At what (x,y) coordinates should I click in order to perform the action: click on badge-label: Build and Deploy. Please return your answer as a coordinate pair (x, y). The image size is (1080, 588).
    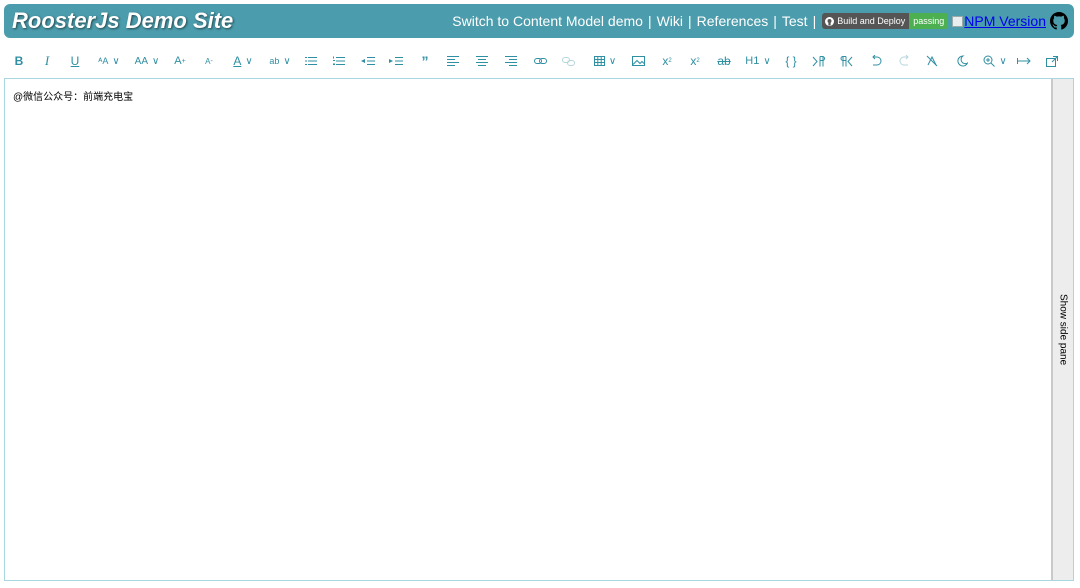
    Looking at the image, I should click on (871, 21).